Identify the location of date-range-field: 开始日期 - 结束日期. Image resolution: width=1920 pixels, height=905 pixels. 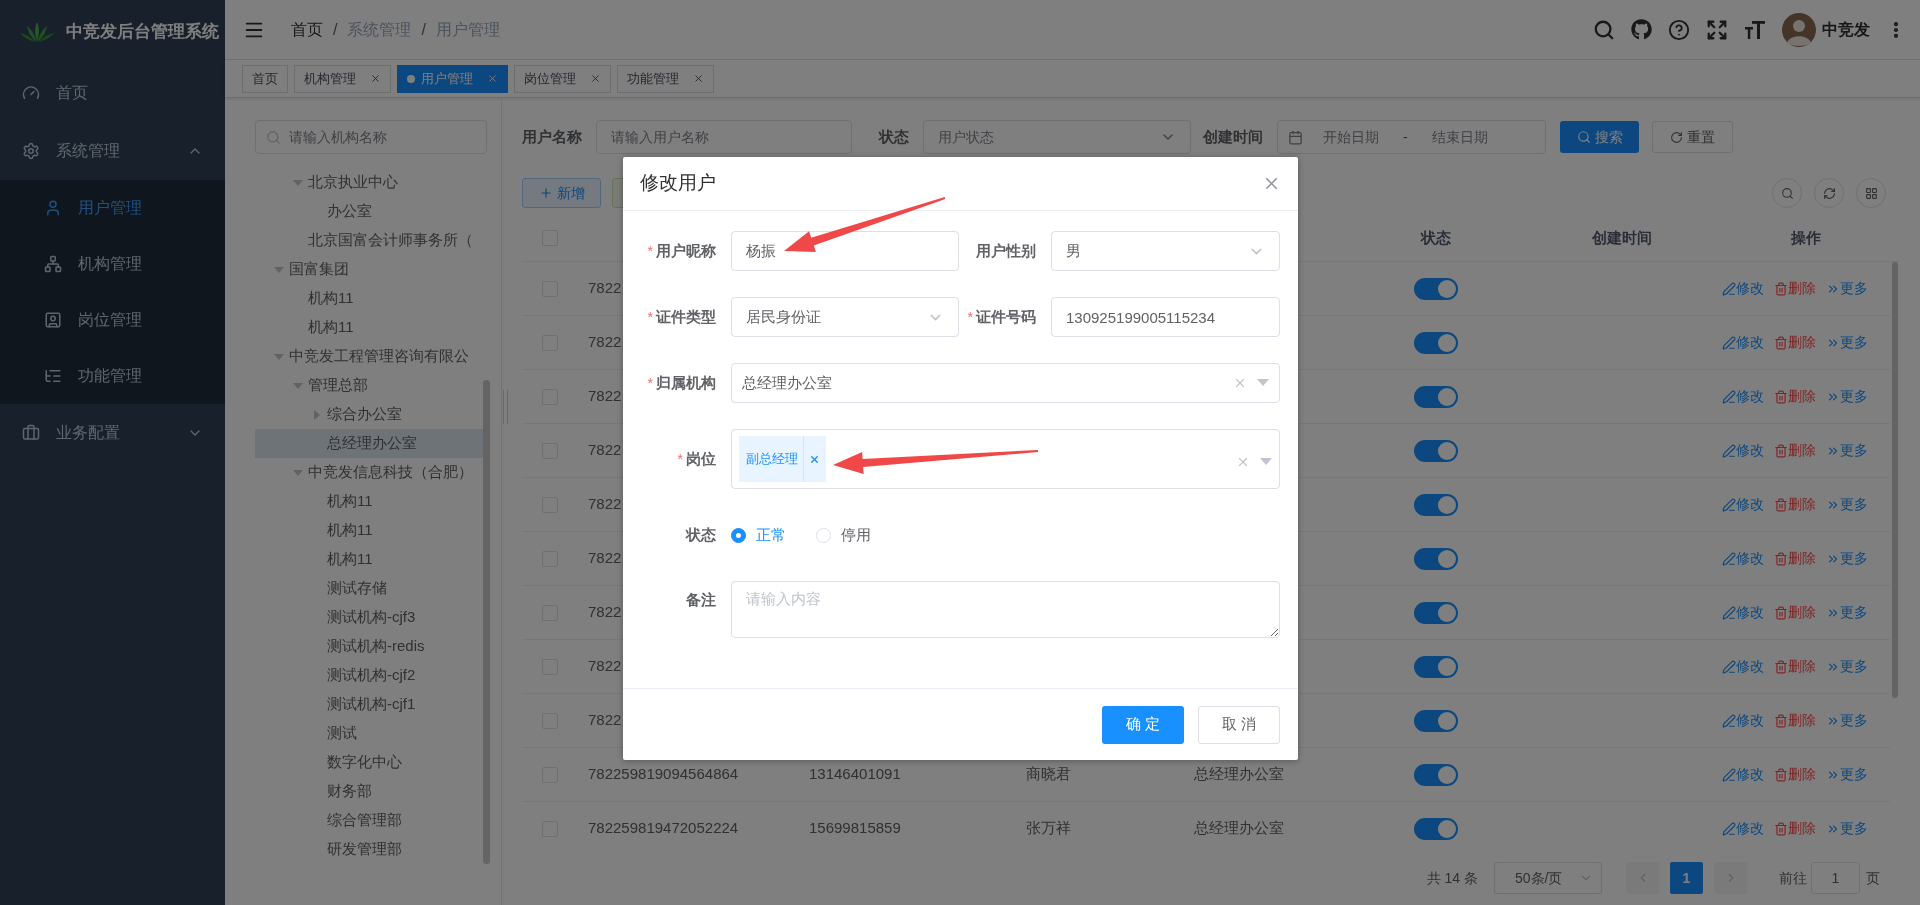
(1411, 137).